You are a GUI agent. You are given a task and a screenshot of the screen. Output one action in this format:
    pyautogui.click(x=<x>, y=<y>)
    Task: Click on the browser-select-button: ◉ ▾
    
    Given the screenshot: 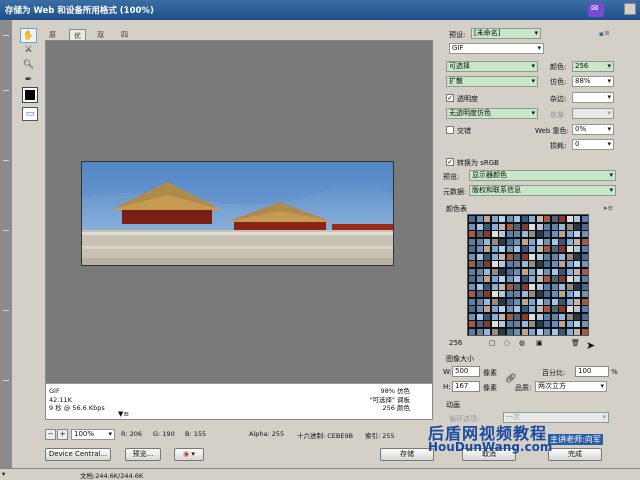 What is the action you would take?
    pyautogui.click(x=189, y=454)
    